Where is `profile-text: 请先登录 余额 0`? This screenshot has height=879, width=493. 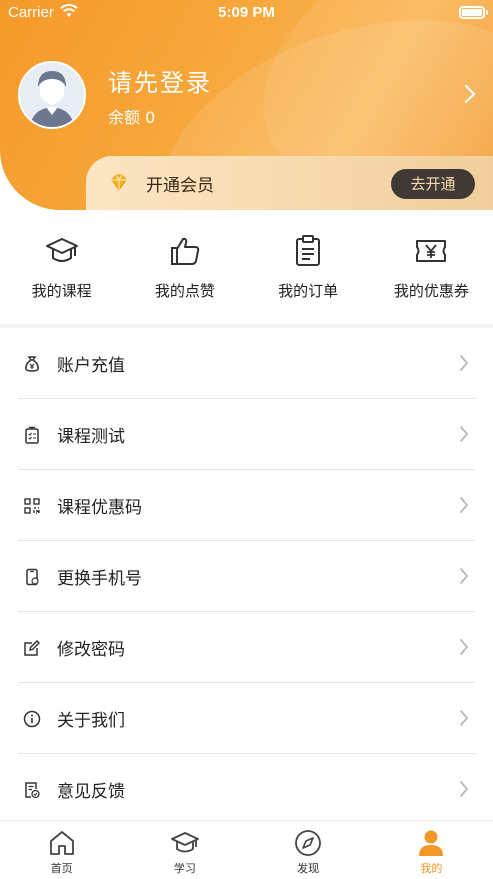
profile-text: 请先登录 余额 0 is located at coordinates (160, 95).